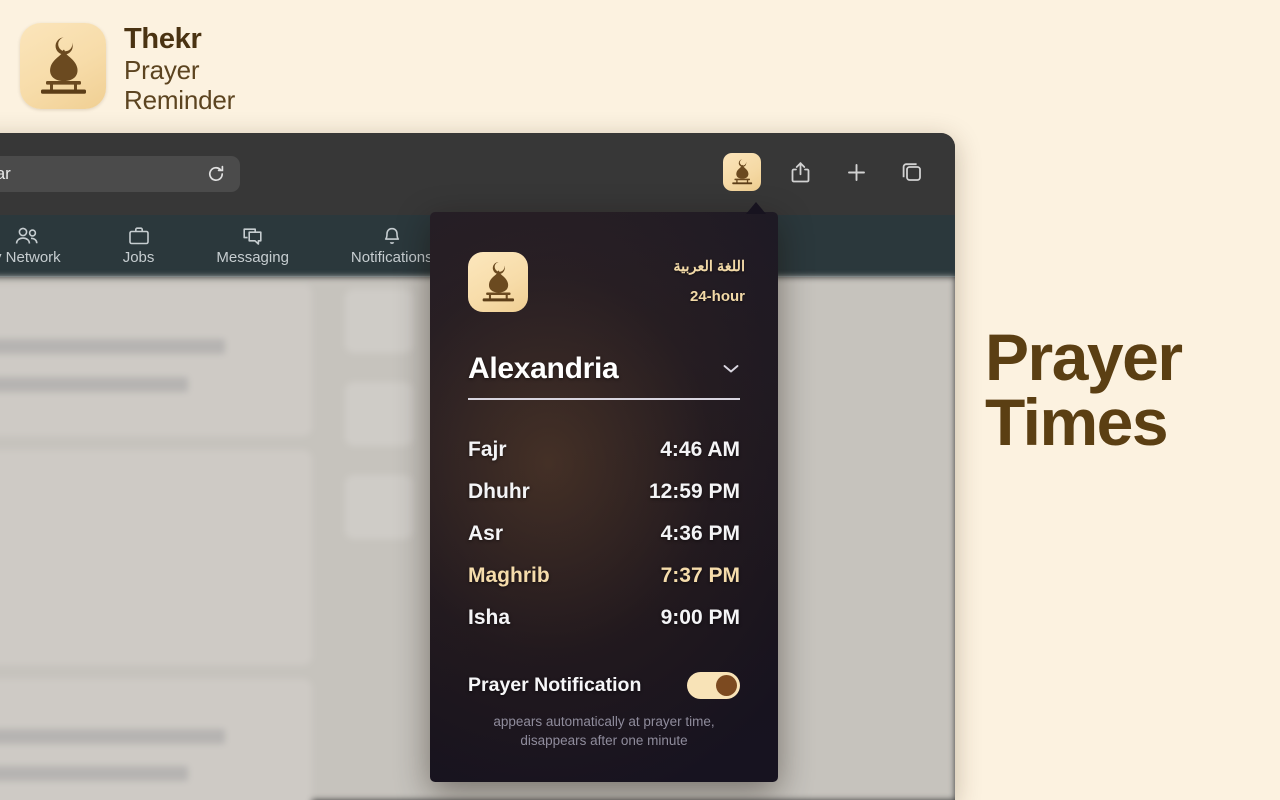 The width and height of the screenshot is (1280, 800). I want to click on prayer-notification-toggle, so click(713, 685).